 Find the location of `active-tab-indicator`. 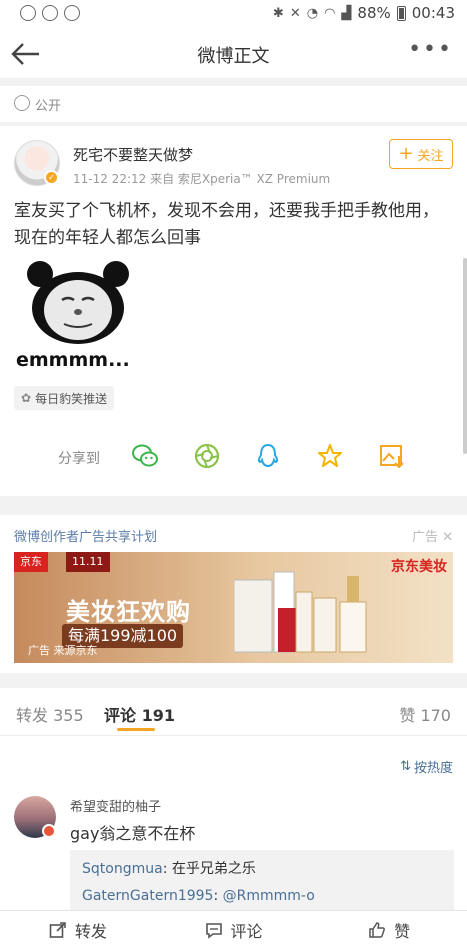

active-tab-indicator is located at coordinates (136, 729).